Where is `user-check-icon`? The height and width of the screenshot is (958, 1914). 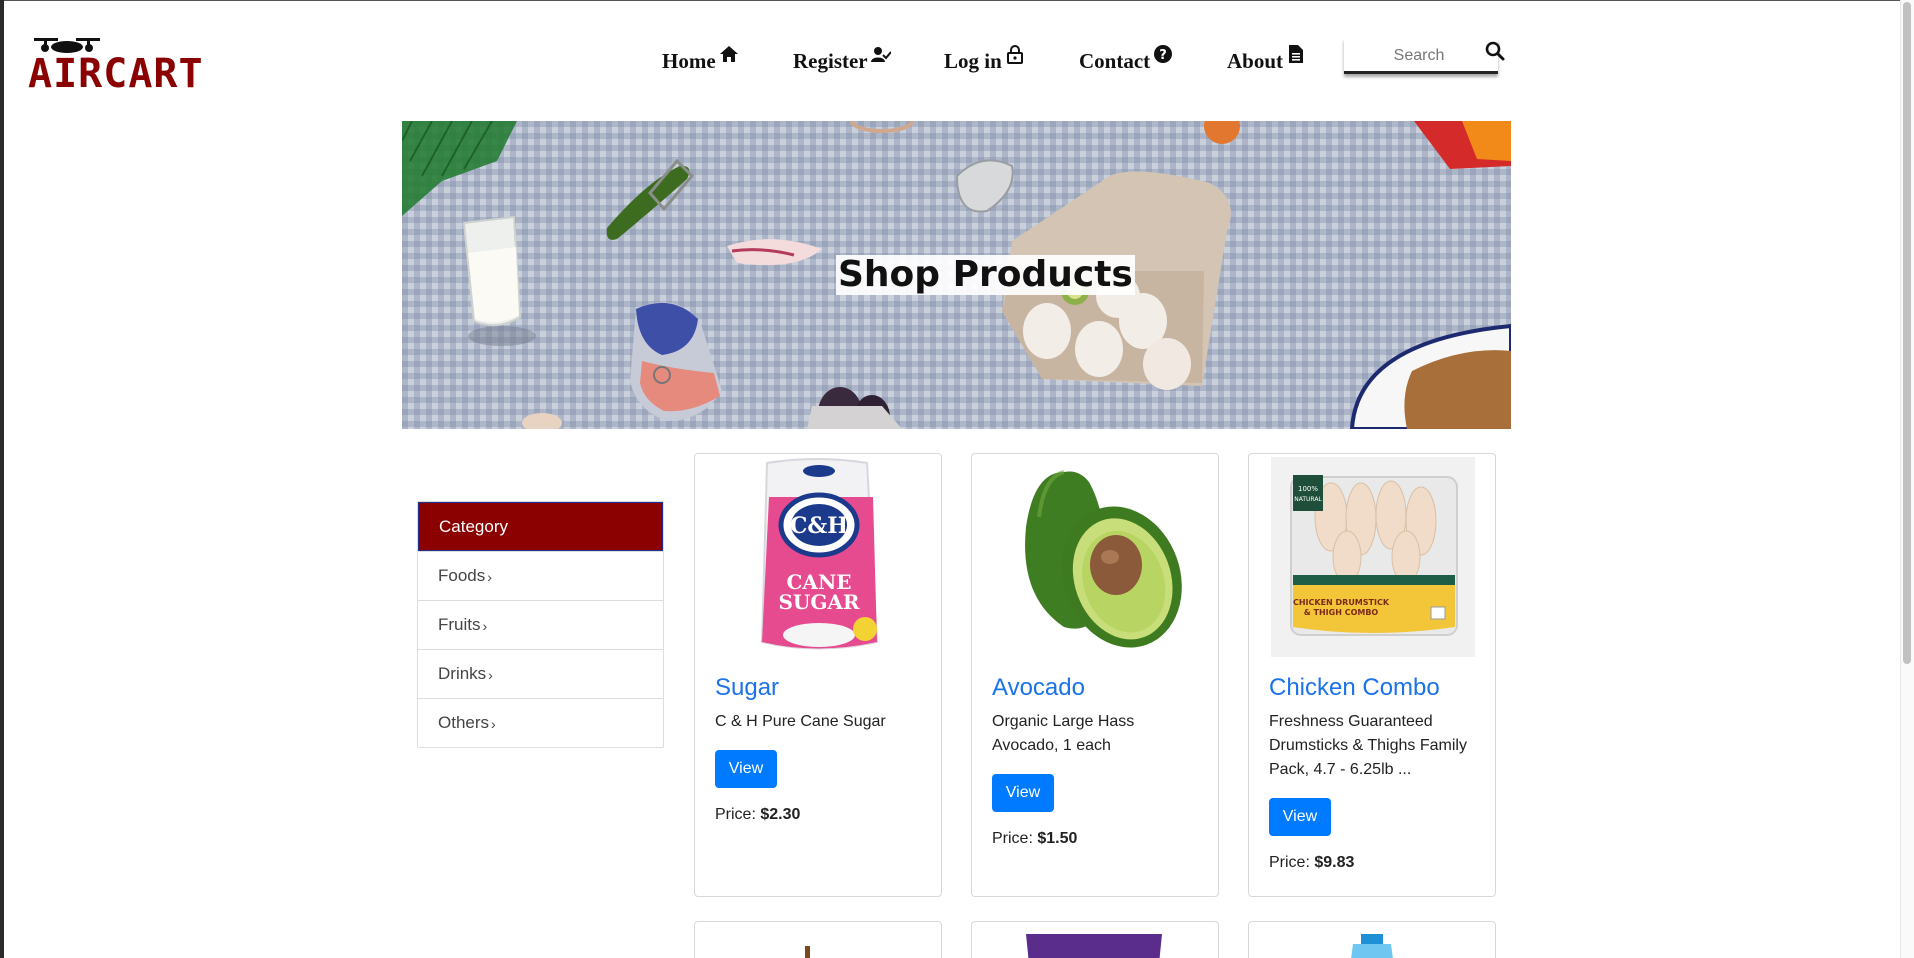 user-check-icon is located at coordinates (880, 54).